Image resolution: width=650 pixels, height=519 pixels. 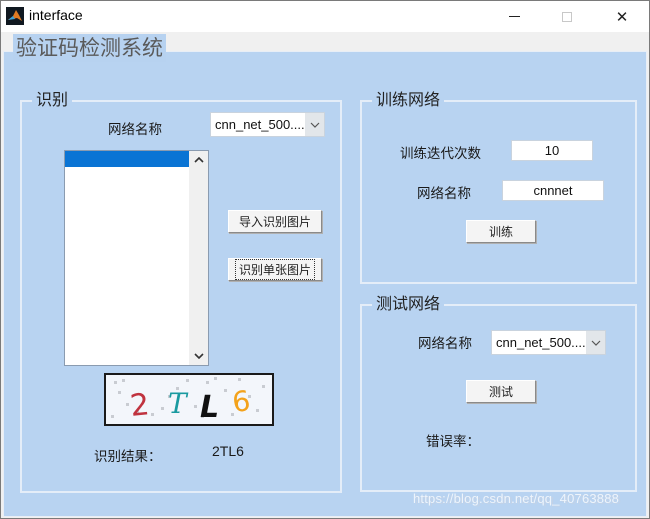 I want to click on watermark: https://blog.csdn.net/qq_40763888, so click(x=516, y=498).